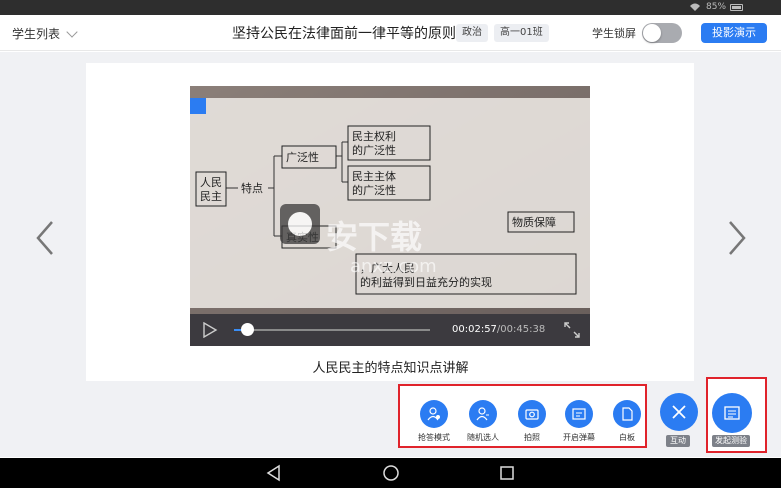  I want to click on tool-label: 开启弹幕, so click(579, 437).